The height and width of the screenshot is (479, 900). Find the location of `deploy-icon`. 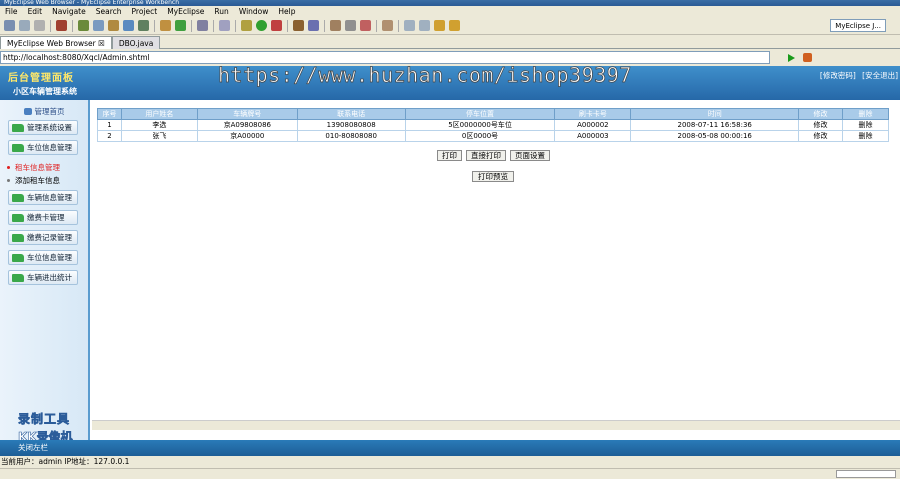

deploy-icon is located at coordinates (83, 25).